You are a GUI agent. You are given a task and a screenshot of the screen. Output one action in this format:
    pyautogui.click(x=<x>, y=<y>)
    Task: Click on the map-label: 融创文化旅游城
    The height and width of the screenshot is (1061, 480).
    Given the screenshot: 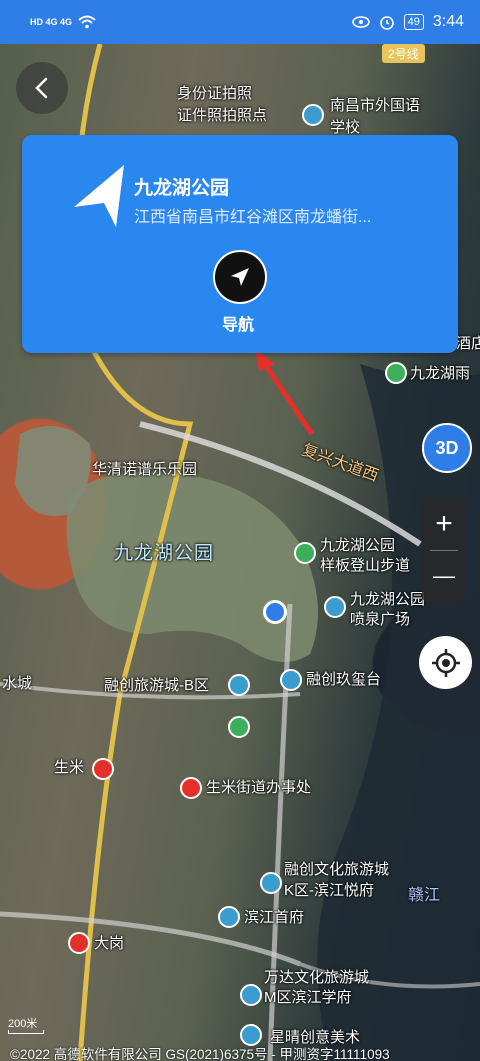 What is the action you would take?
    pyautogui.click(x=336, y=869)
    